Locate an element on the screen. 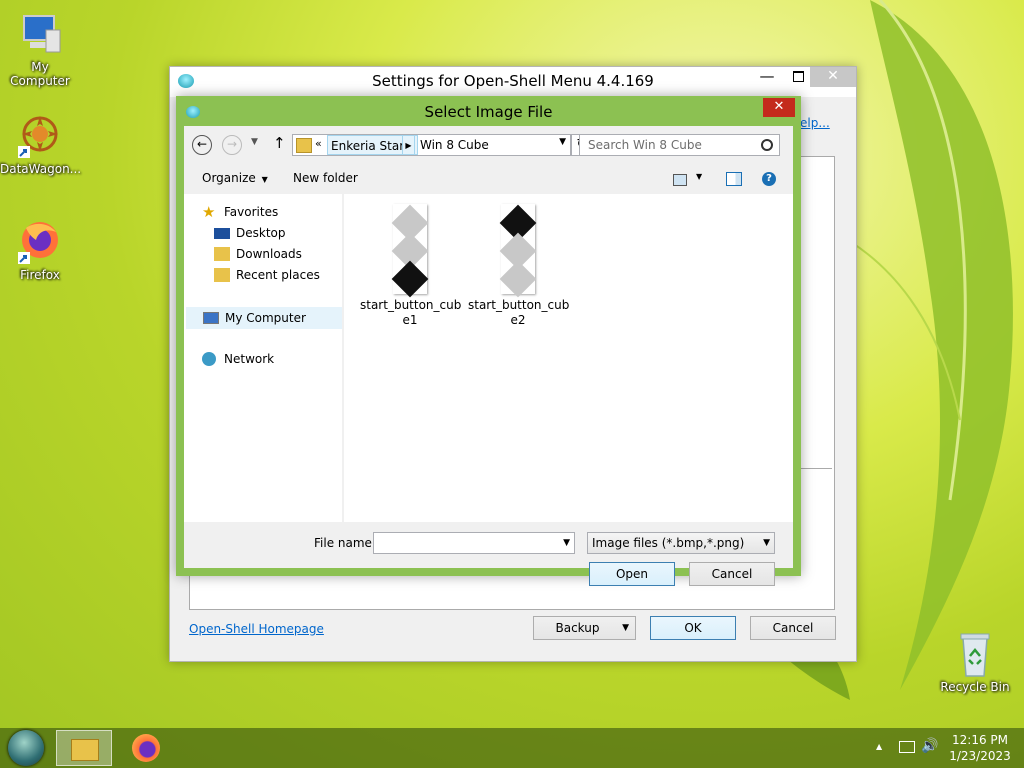 Image resolution: width=1024 pixels, height=768 pixels. view-options-icon is located at coordinates (680, 180).